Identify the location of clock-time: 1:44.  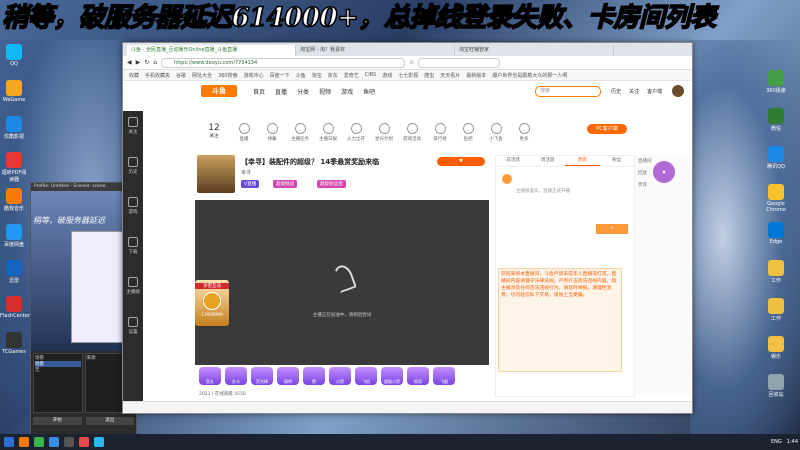
(792, 442).